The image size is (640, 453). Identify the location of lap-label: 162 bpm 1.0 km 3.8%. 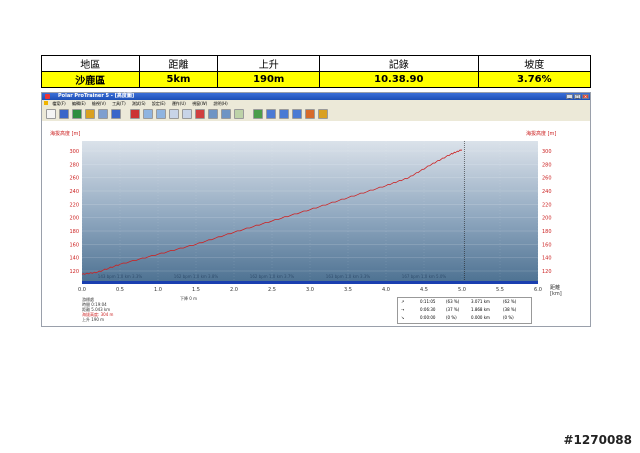
(196, 276).